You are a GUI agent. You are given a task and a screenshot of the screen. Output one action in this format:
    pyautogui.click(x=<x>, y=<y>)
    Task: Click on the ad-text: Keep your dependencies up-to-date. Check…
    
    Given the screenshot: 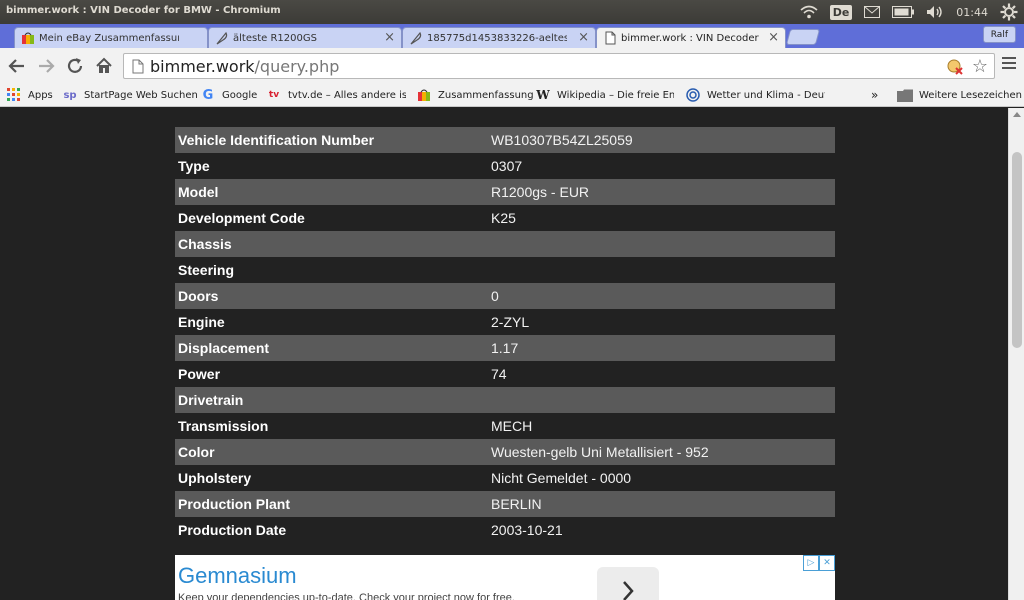 What is the action you would take?
    pyautogui.click(x=346, y=596)
    